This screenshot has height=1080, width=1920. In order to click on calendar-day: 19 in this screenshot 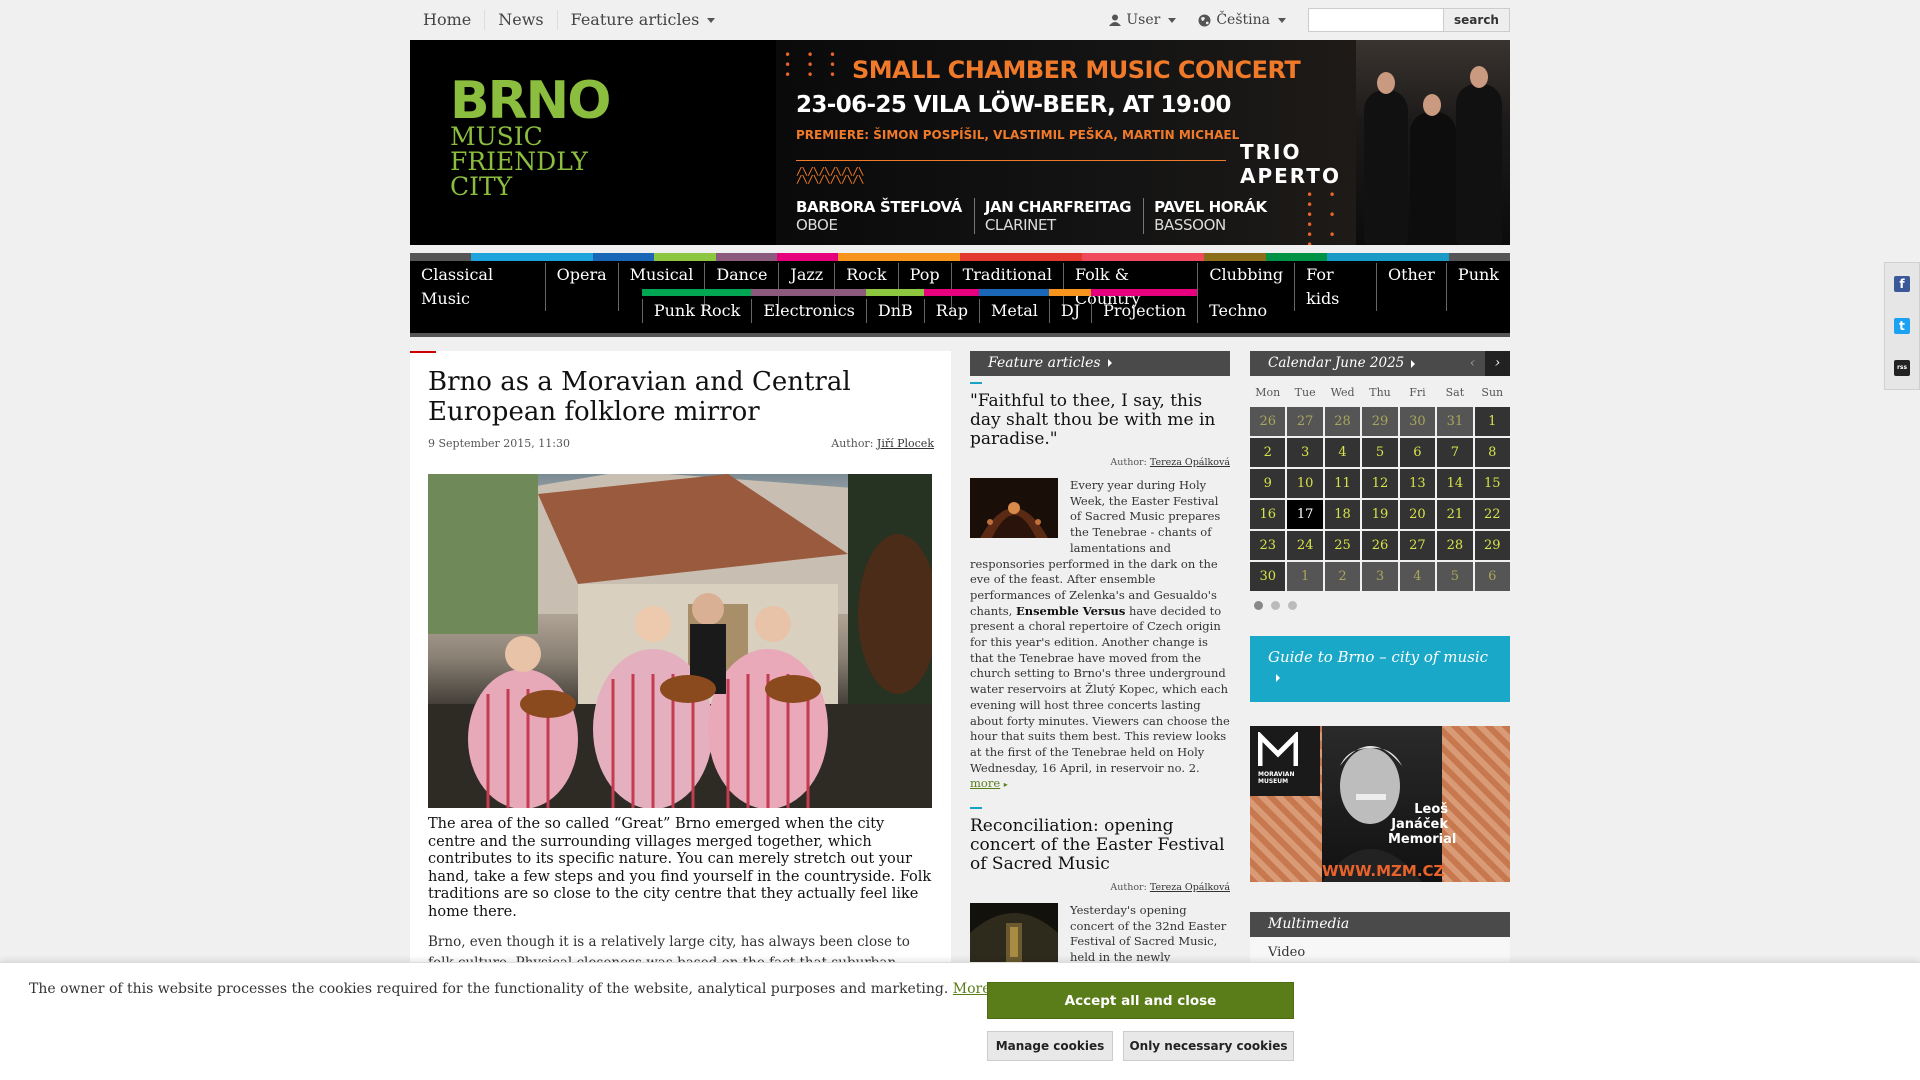, I will do `click(1380, 514)`.